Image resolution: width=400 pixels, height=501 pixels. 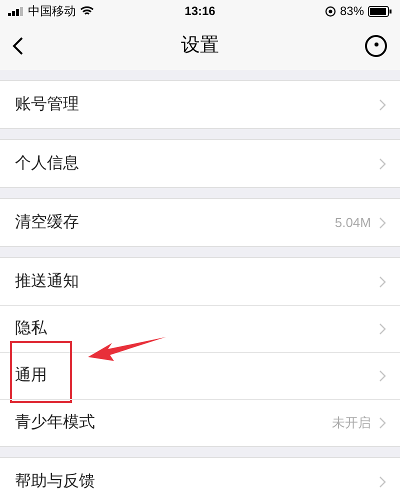 What do you see at coordinates (47, 282) in the screenshot?
I see `row-label: 推送通知` at bounding box center [47, 282].